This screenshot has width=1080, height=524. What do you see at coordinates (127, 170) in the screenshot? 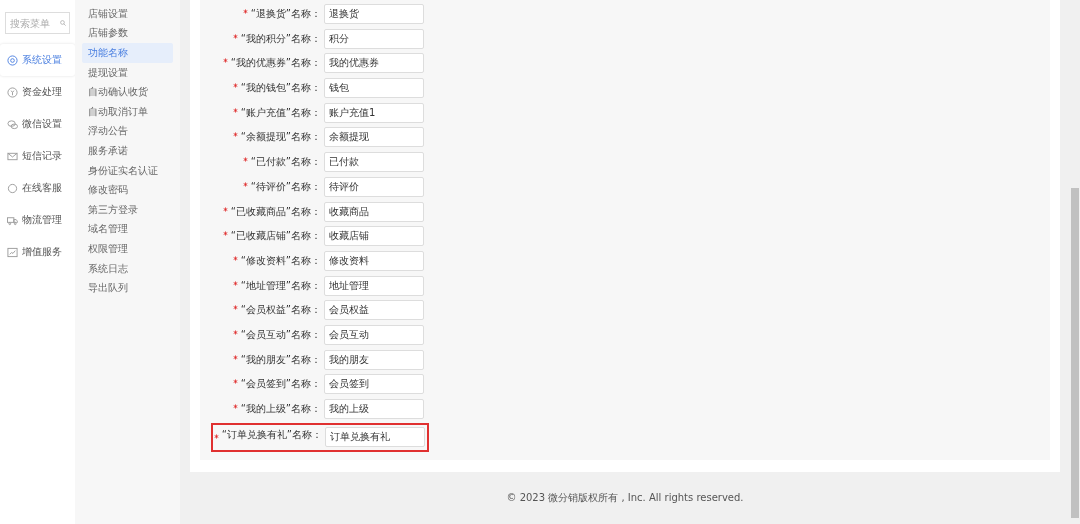
I see `submenu-item: 身份证实名认证` at bounding box center [127, 170].